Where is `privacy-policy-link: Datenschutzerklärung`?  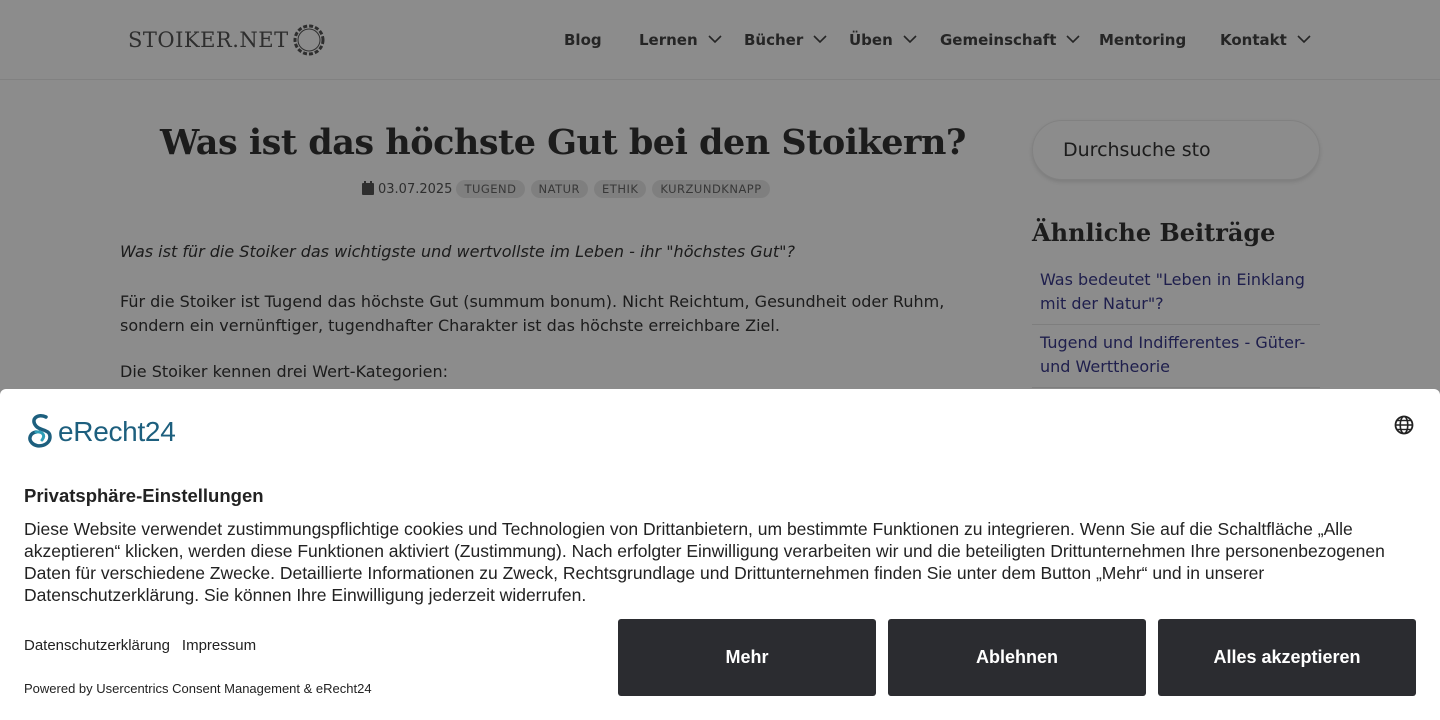 privacy-policy-link: Datenschutzerklärung is located at coordinates (97, 645).